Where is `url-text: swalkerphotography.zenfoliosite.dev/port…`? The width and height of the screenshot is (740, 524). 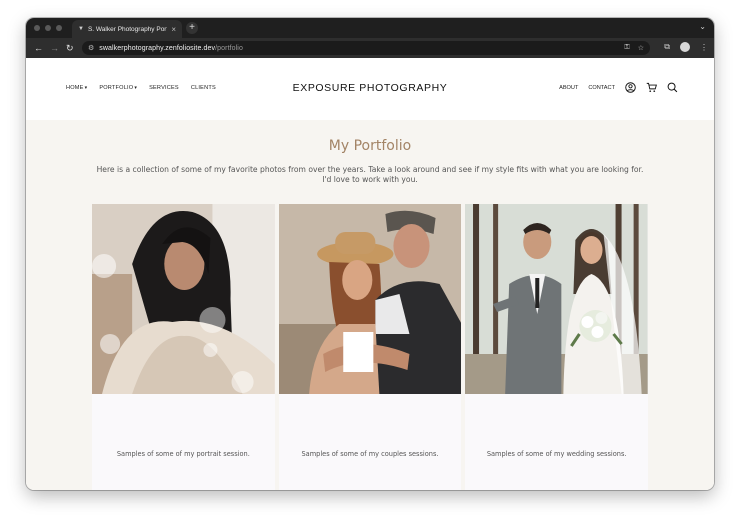
url-text: swalkerphotography.zenfoliosite.dev/port… is located at coordinates (171, 48).